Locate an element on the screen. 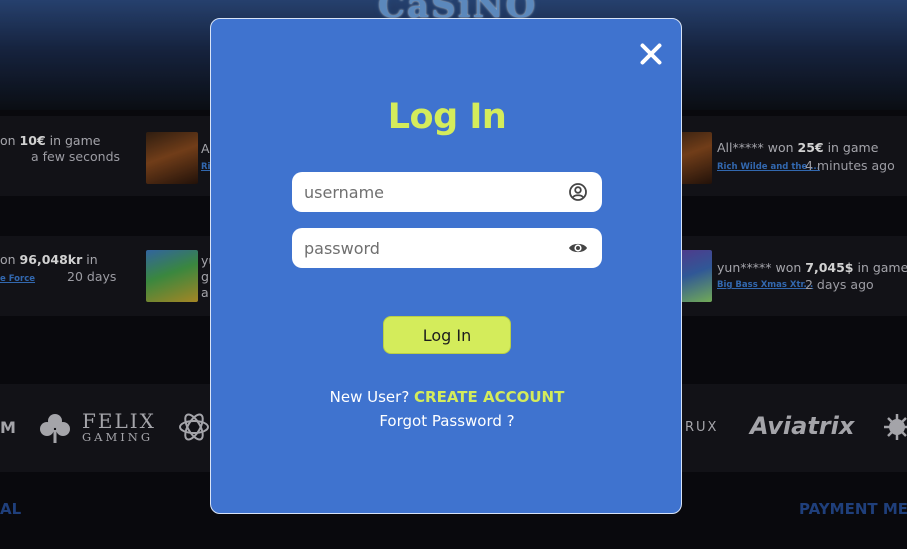  eye-icon is located at coordinates (578, 248).